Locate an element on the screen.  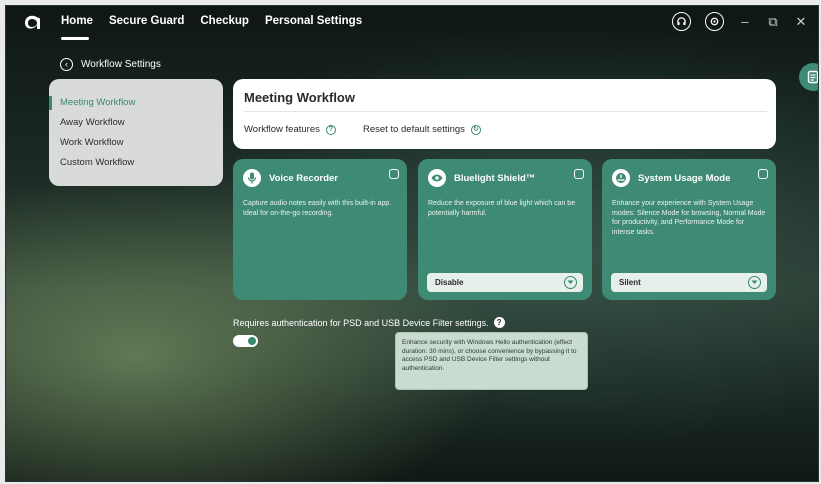
workflow-features-label: Workflow features is located at coordinates (282, 129).